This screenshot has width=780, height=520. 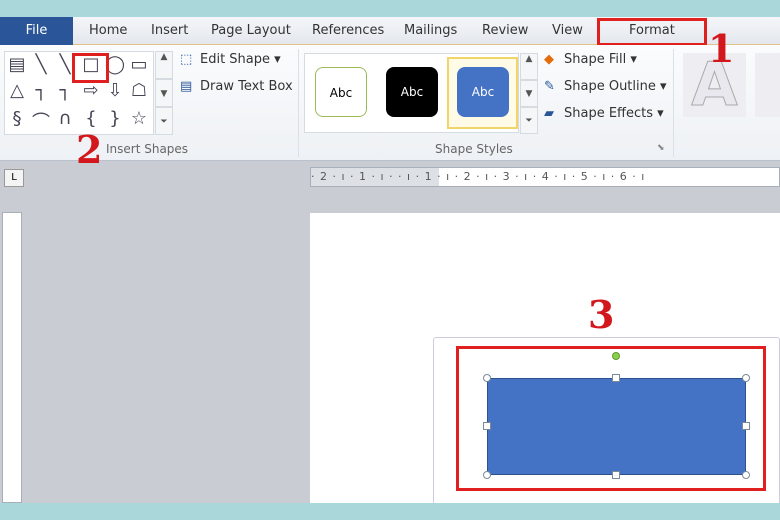 What do you see at coordinates (12, 357) in the screenshot?
I see `vertical-ruler` at bounding box center [12, 357].